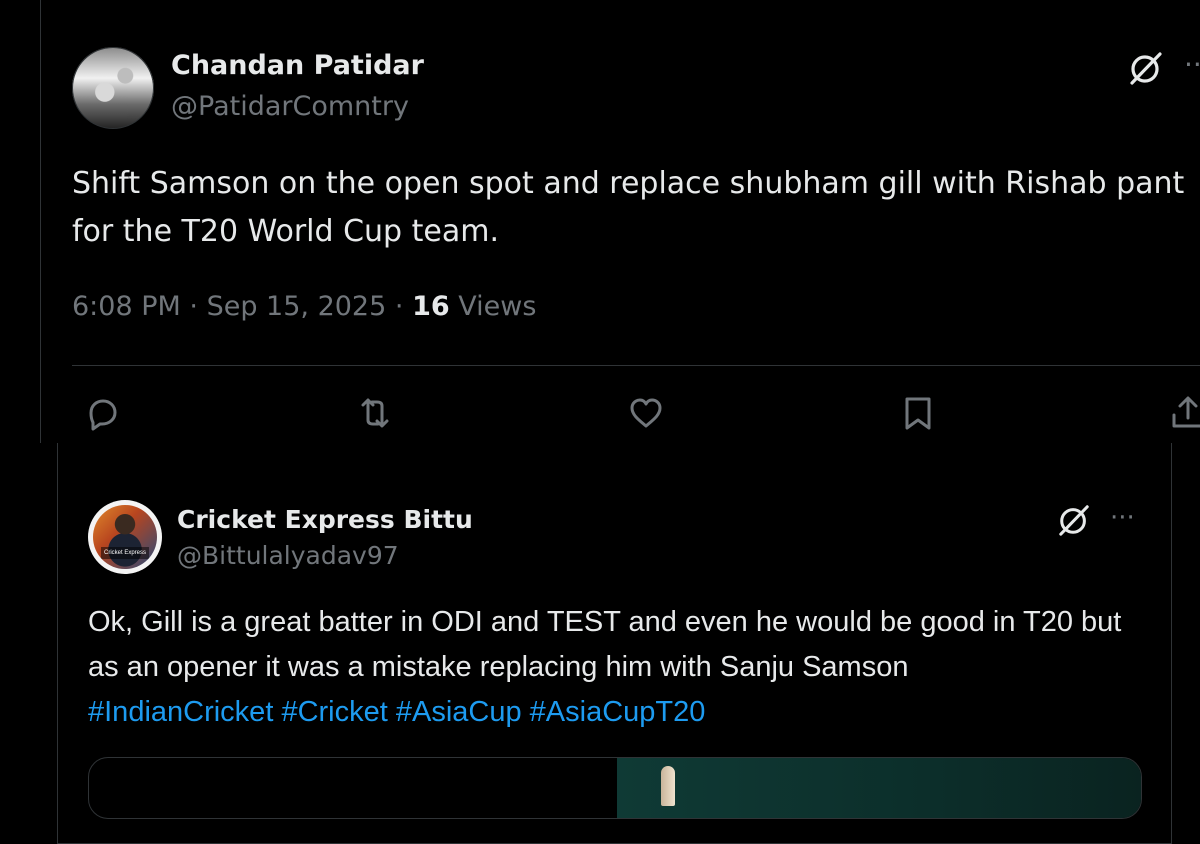 This screenshot has height=844, width=1200. I want to click on avatar-image: Cricket Express, so click(125, 537).